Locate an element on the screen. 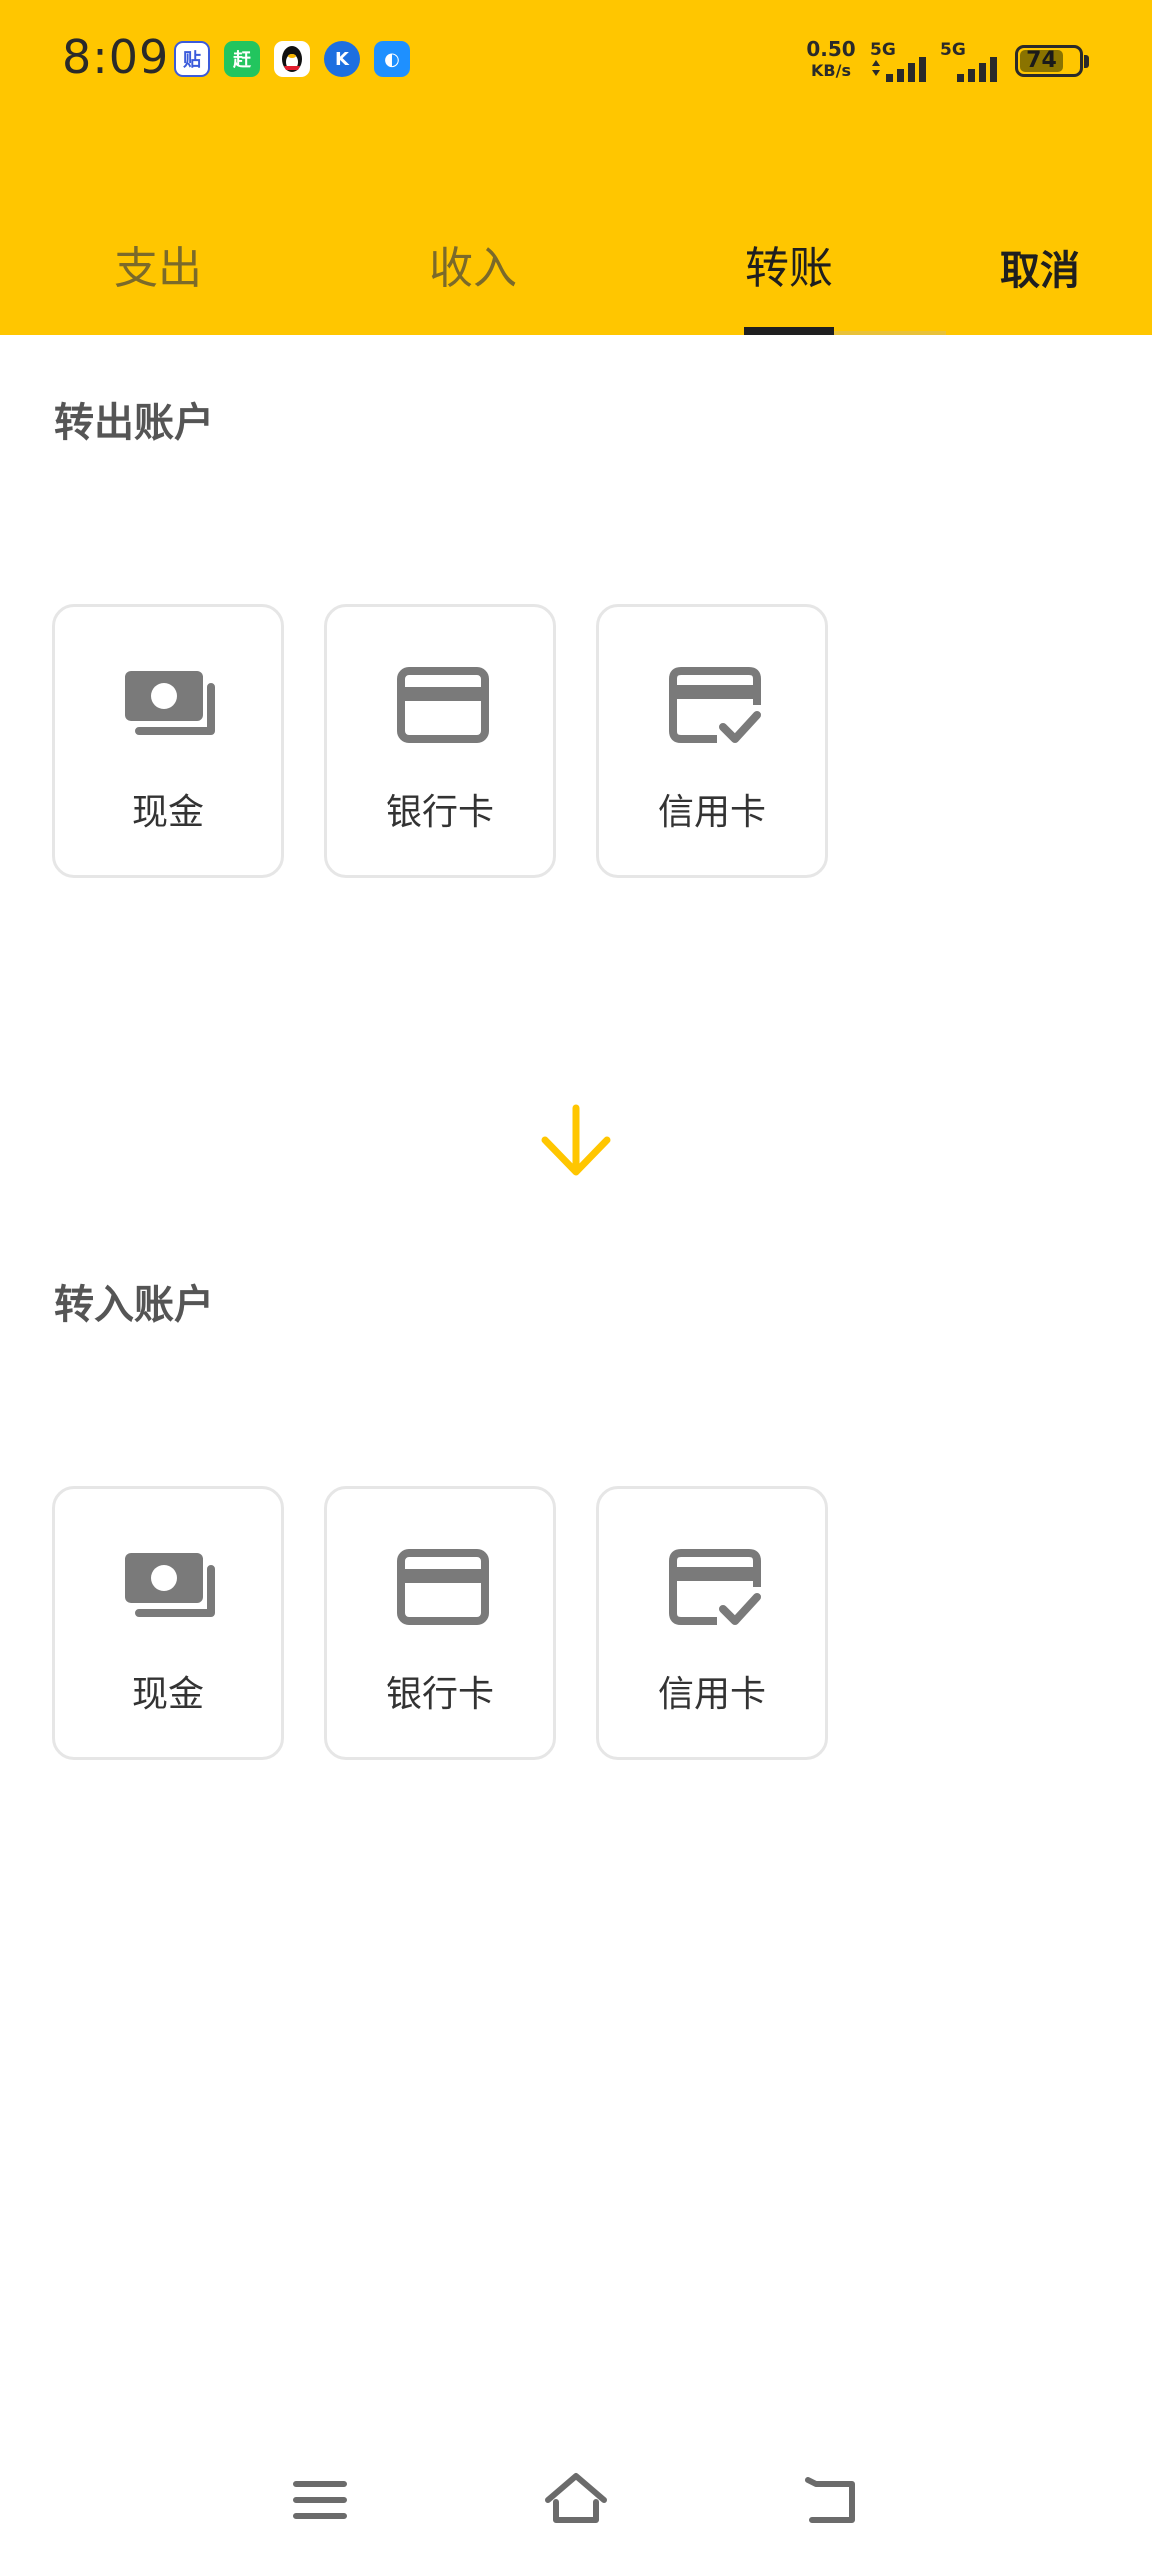  tab-transfer: 转账 is located at coordinates (789, 264).